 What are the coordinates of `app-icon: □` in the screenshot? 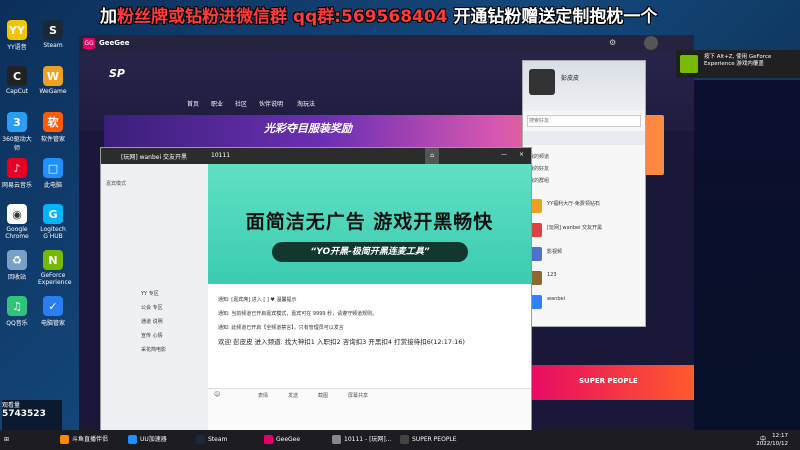 It's located at (53, 168).